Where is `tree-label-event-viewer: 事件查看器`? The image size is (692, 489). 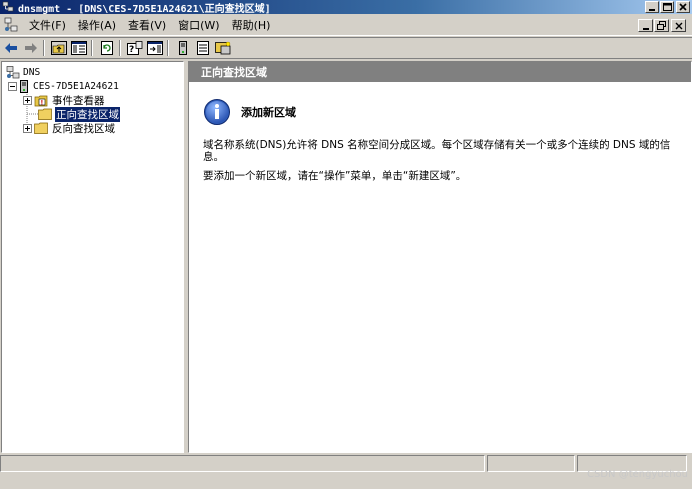
tree-label-event-viewer: 事件查看器 is located at coordinates (78, 100).